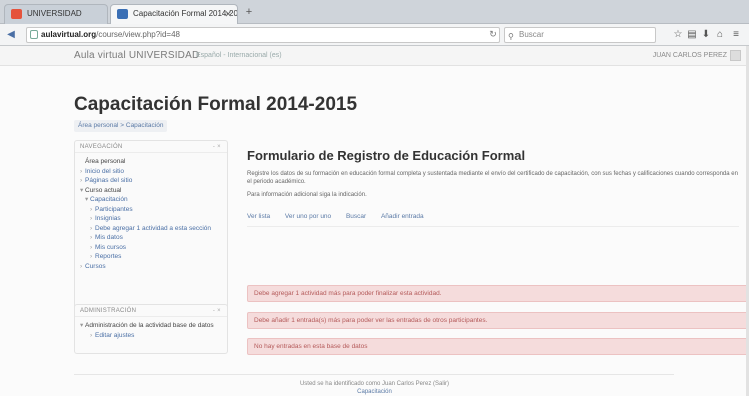 This screenshot has width=749, height=396. What do you see at coordinates (356, 217) in the screenshot?
I see `tab-search: Buscar` at bounding box center [356, 217].